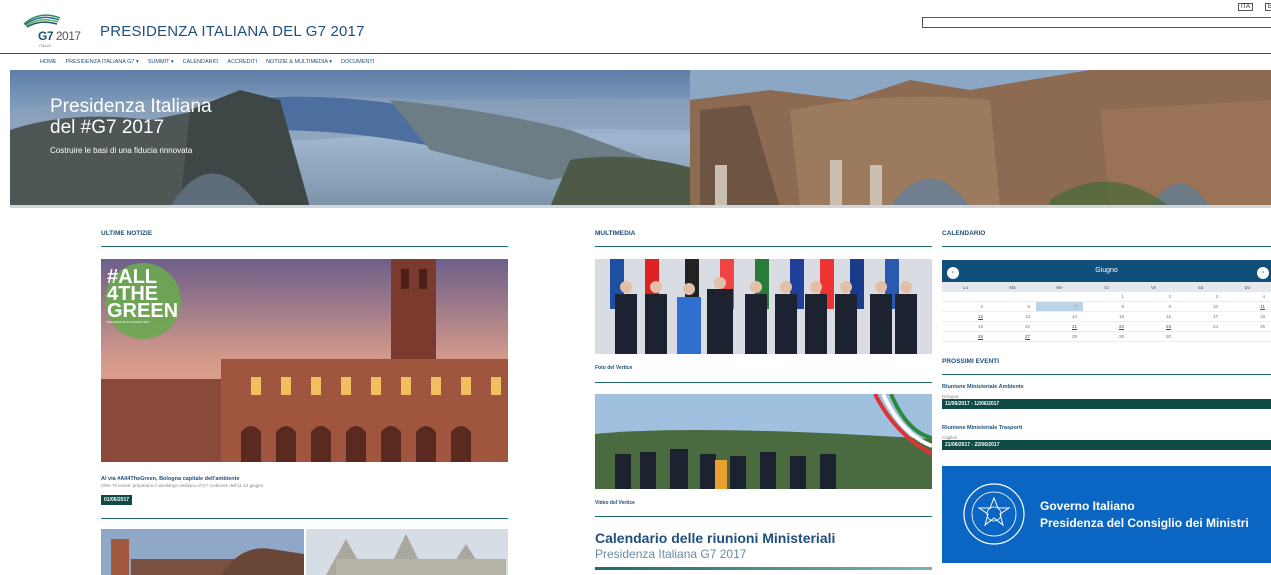  What do you see at coordinates (1106, 297) in the screenshot?
I see `calendar-week: 1234` at bounding box center [1106, 297].